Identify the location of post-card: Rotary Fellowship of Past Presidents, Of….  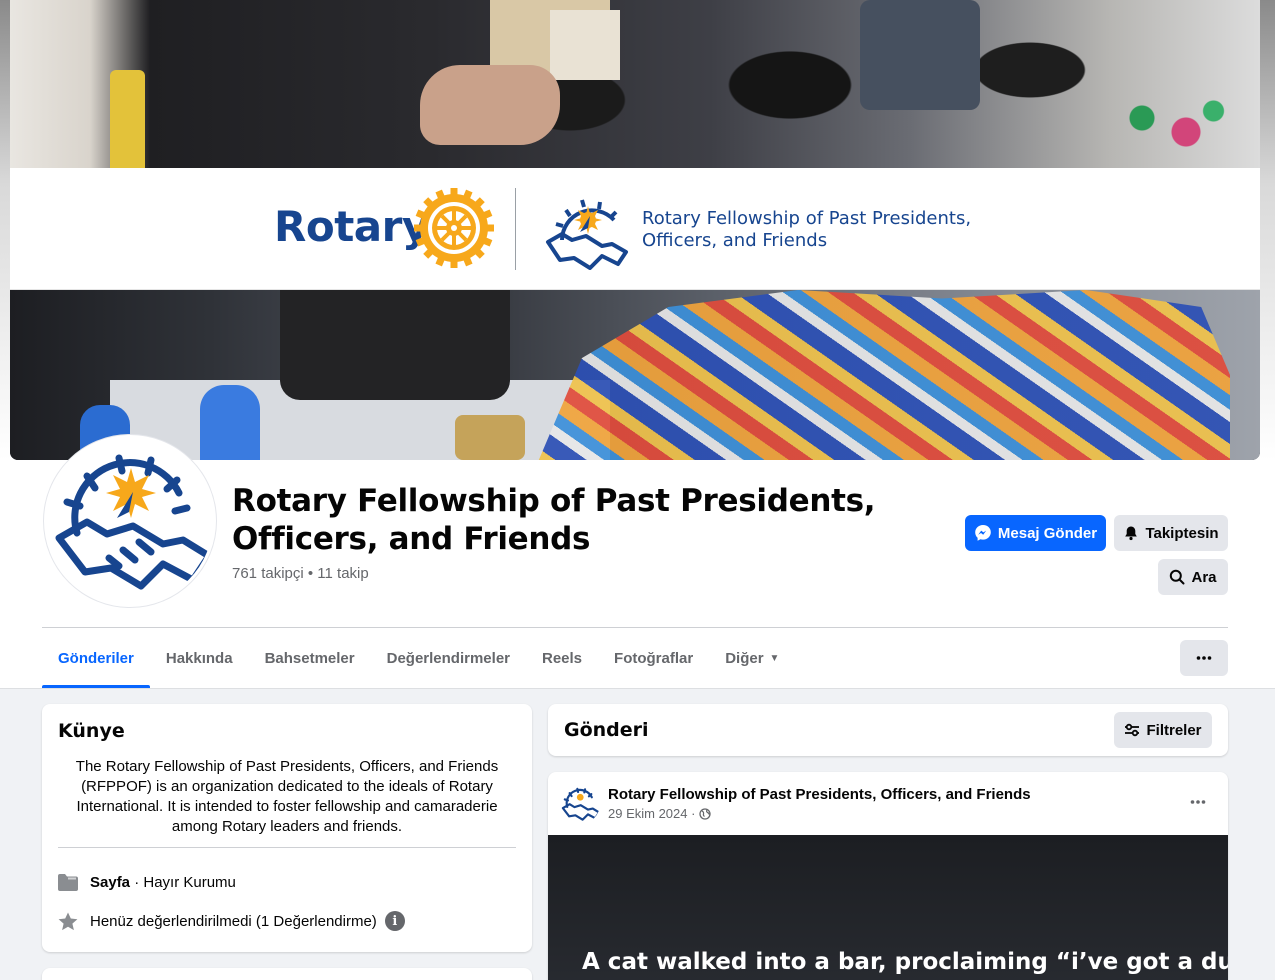
(888, 876).